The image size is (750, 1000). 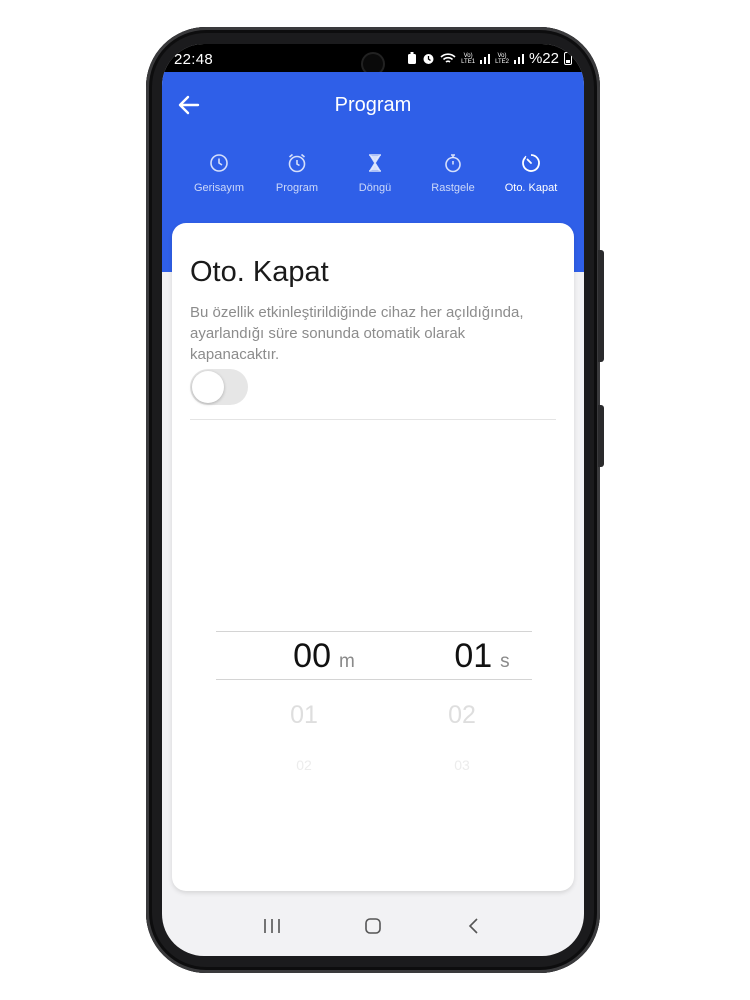 I want to click on stopwatch-icon, so click(x=453, y=163).